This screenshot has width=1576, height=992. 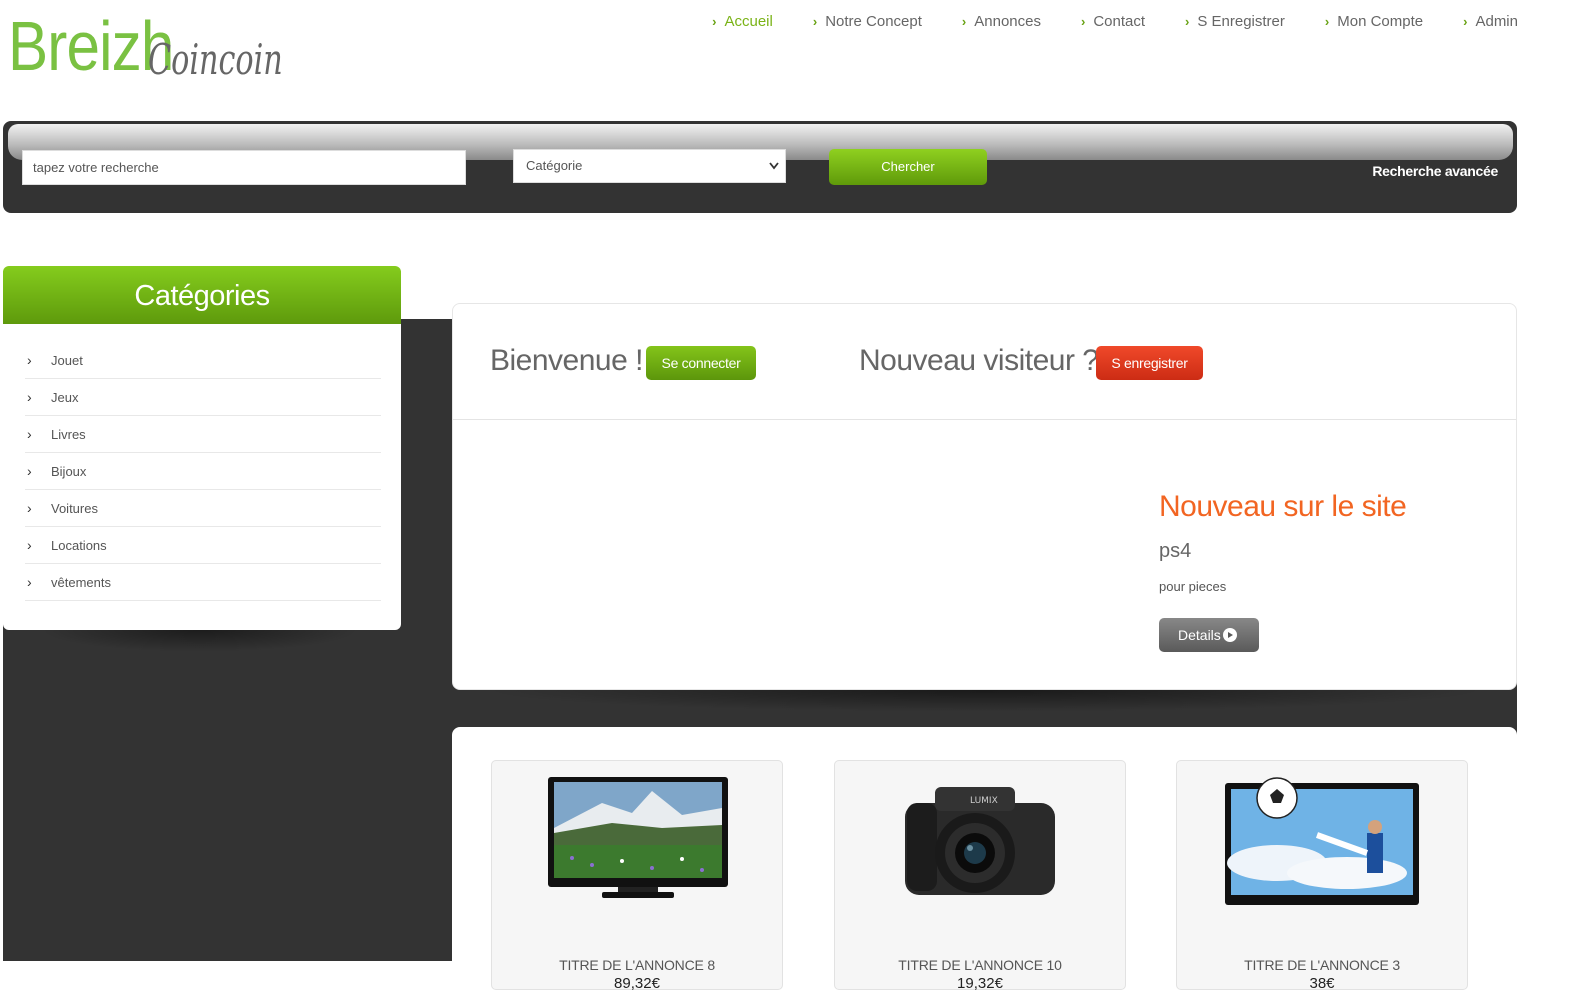 What do you see at coordinates (980, 841) in the screenshot?
I see `camera-image: LUMIX` at bounding box center [980, 841].